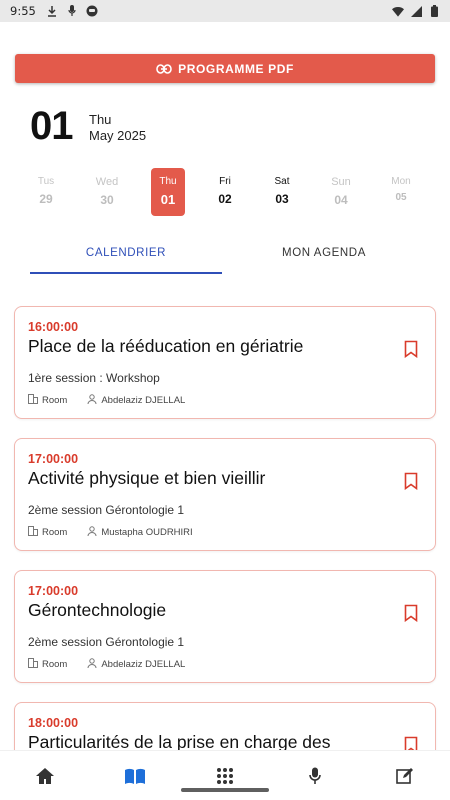 The image size is (450, 800). Describe the element at coordinates (225, 199) in the screenshot. I see `day-number: 02` at that location.